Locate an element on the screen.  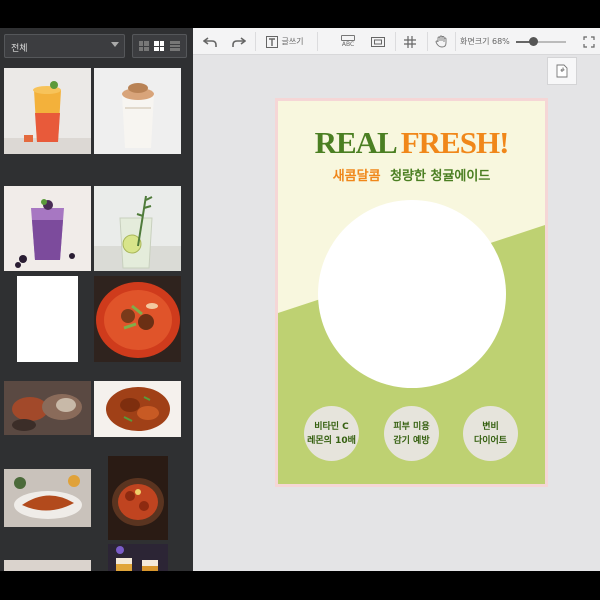
thumb-braised-chicken is located at coordinates (137, 409).